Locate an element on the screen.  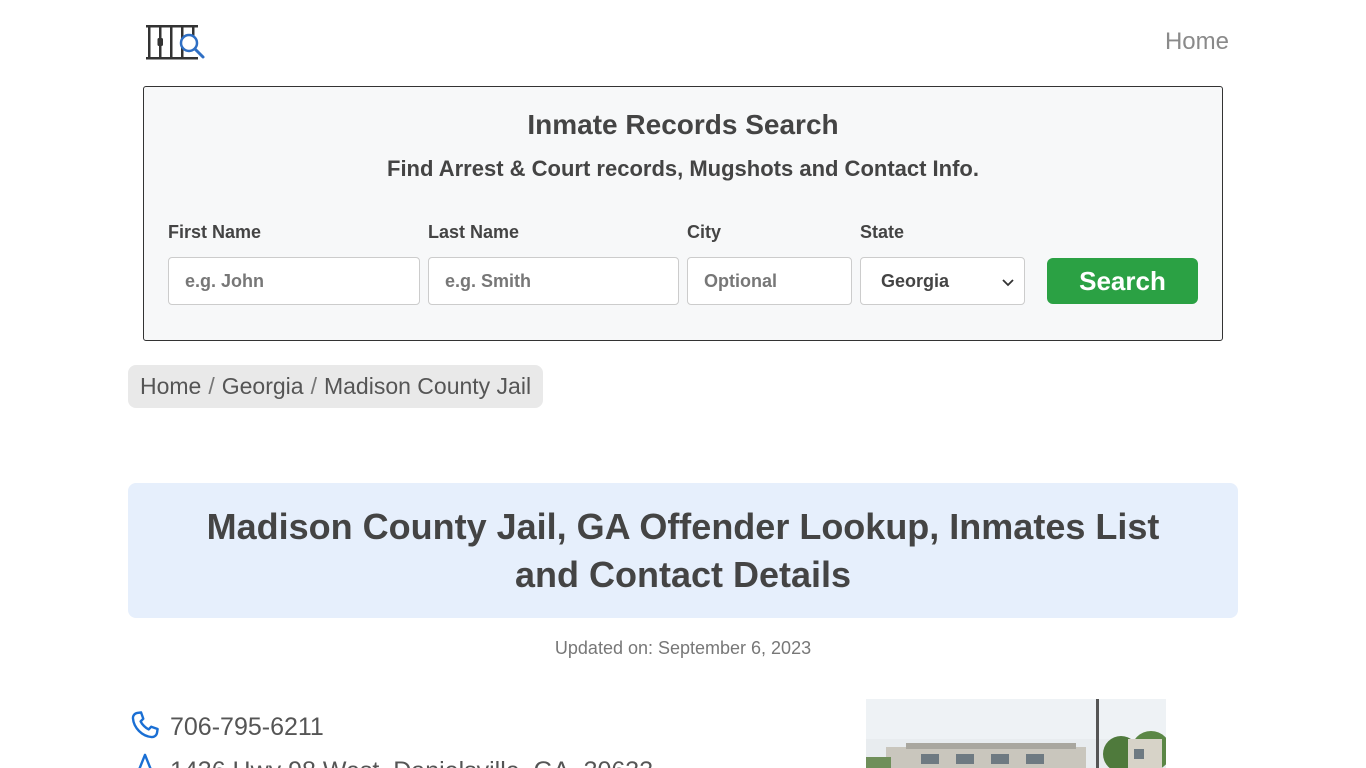
location-pin-icon is located at coordinates (145, 760).